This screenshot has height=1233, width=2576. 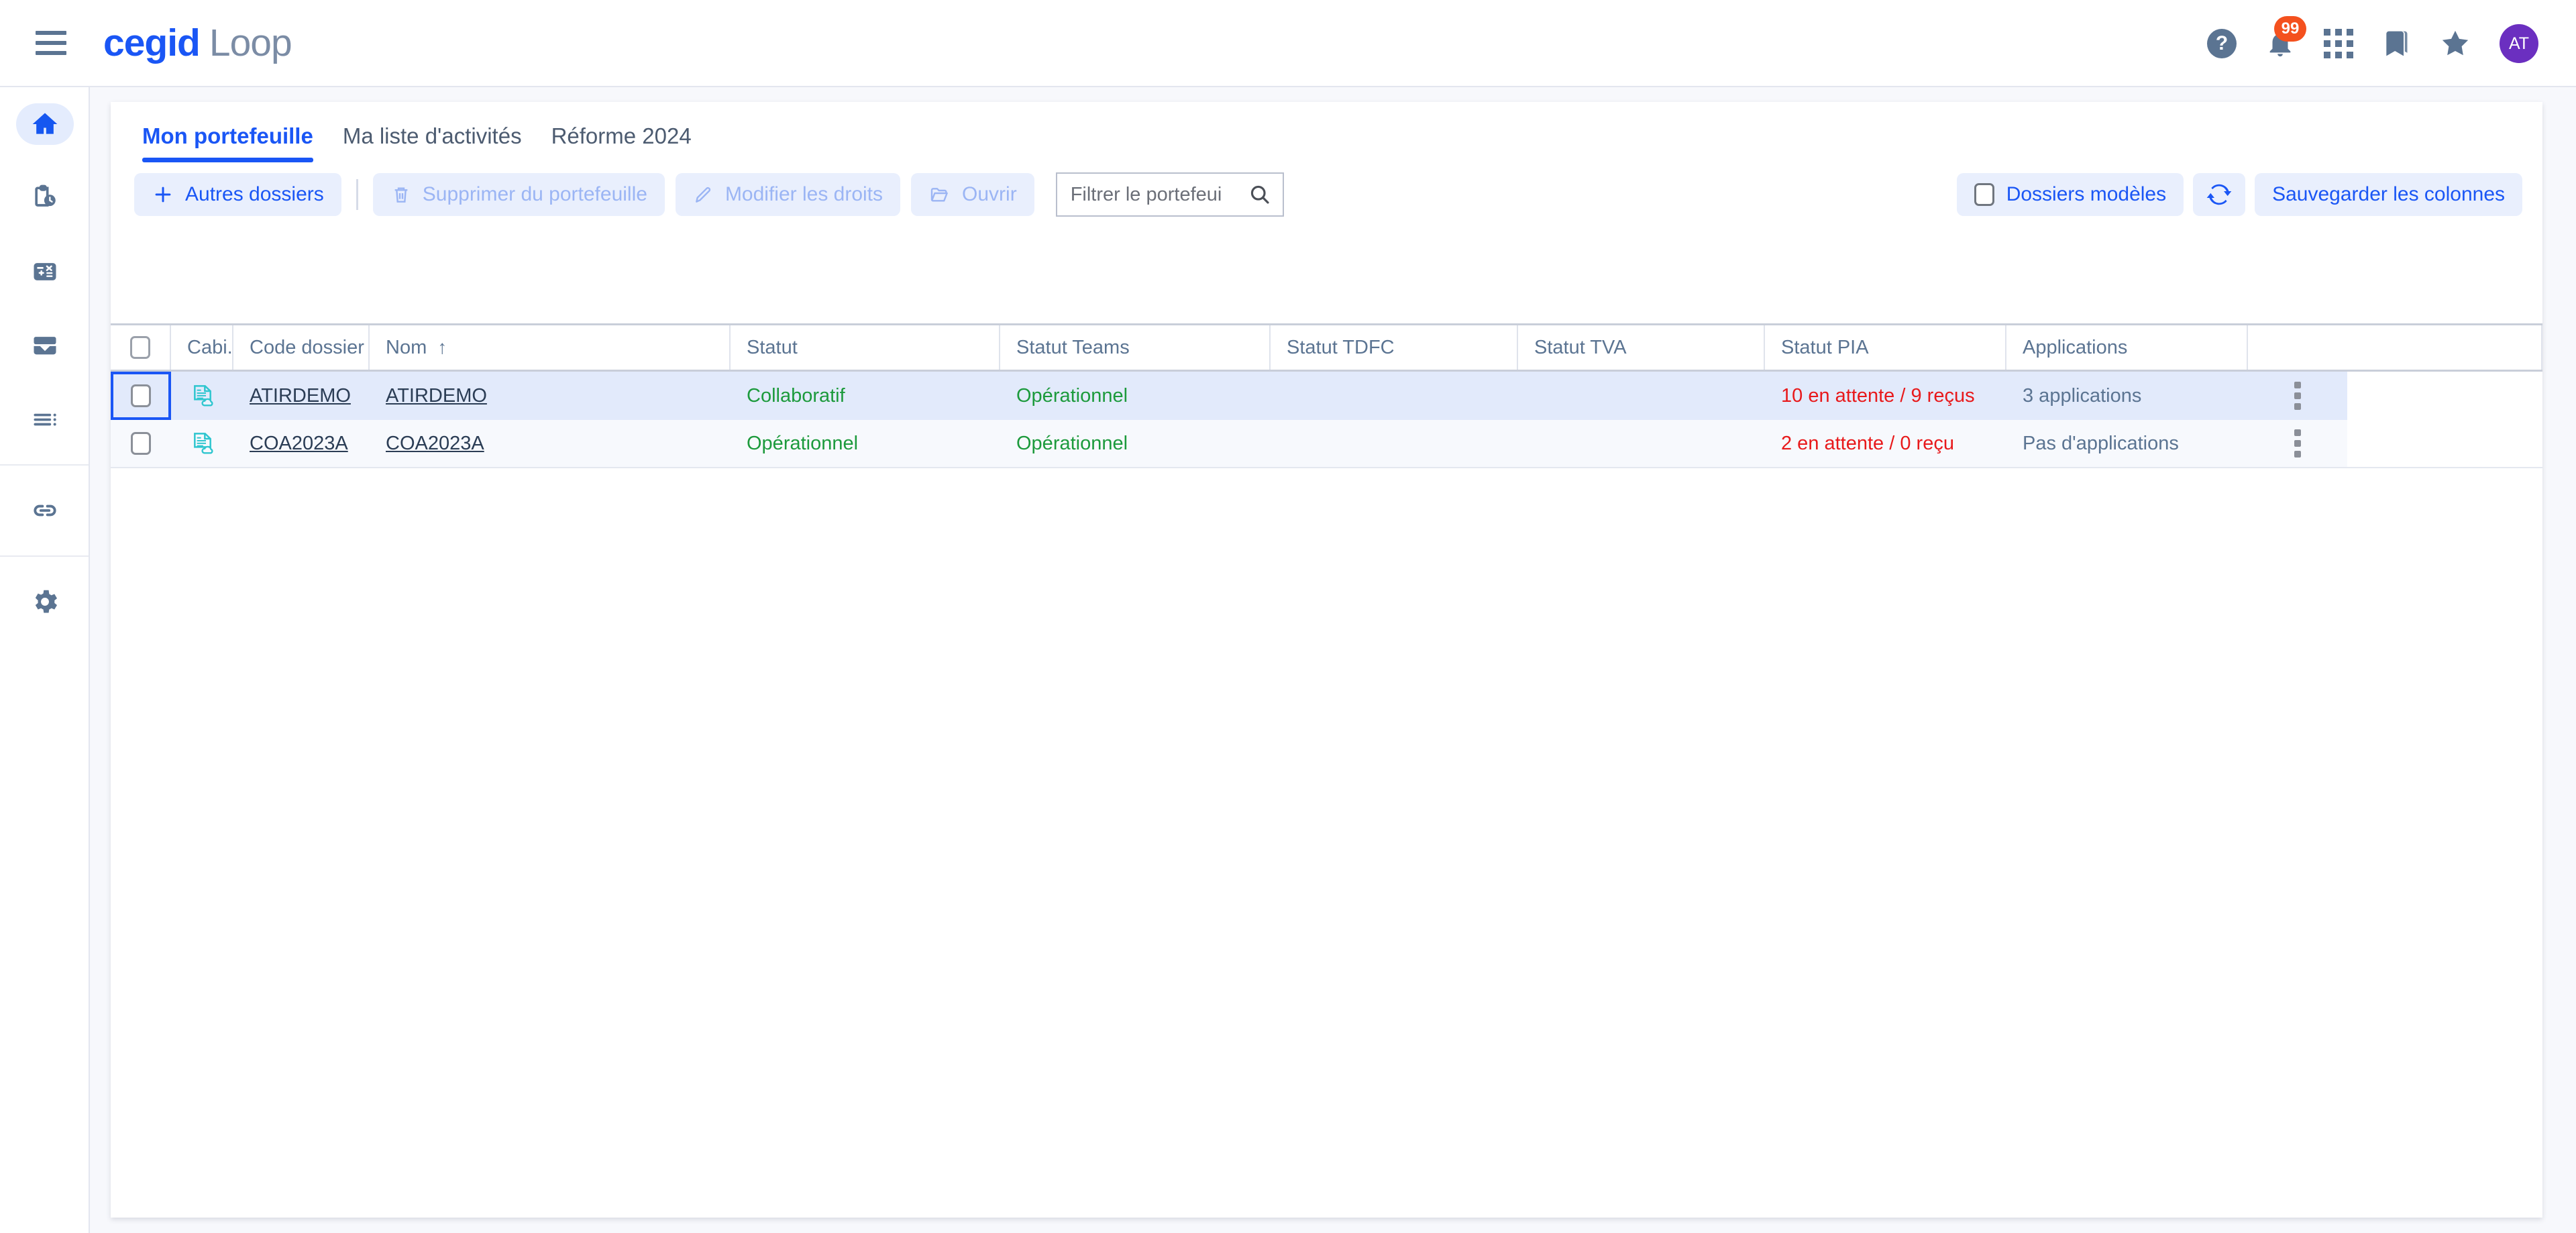 What do you see at coordinates (1878, 395) in the screenshot?
I see `row-statut-pia: 10 en attente / 9 reçus` at bounding box center [1878, 395].